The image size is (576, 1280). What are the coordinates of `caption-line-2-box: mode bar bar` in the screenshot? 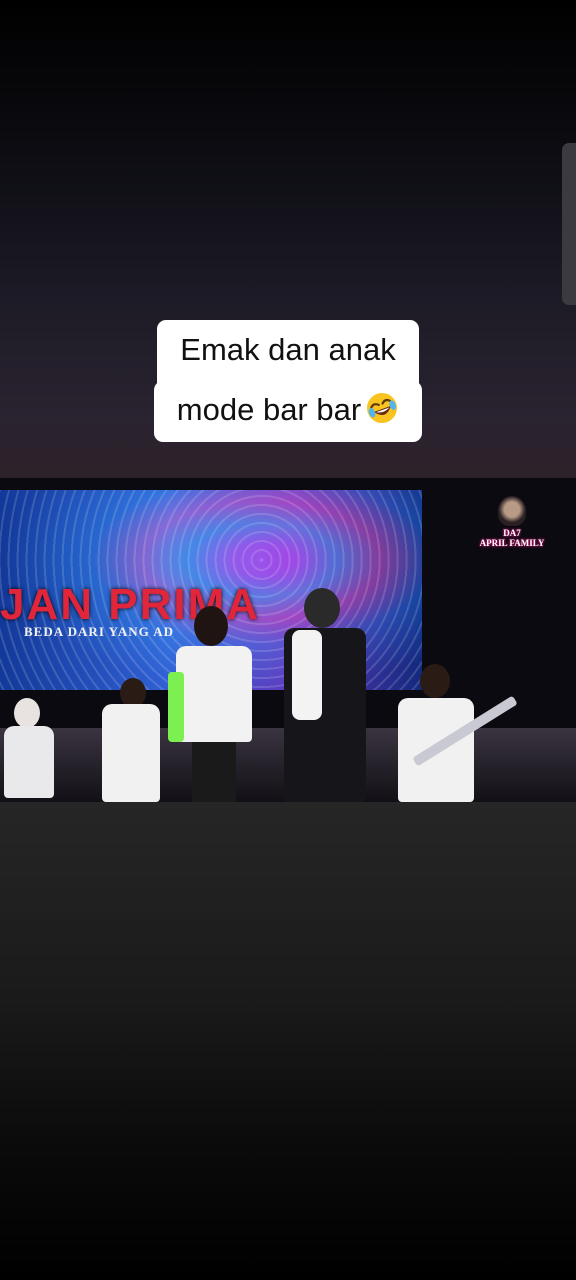 It's located at (288, 411).